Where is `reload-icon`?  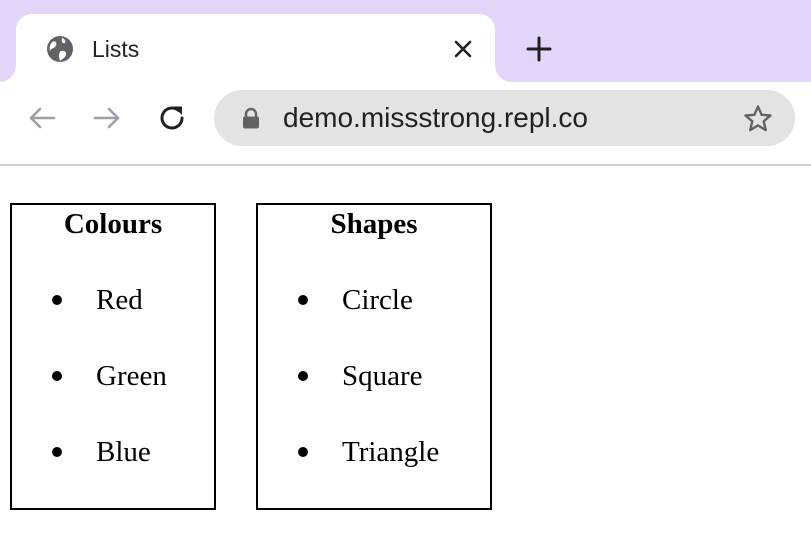 reload-icon is located at coordinates (172, 118).